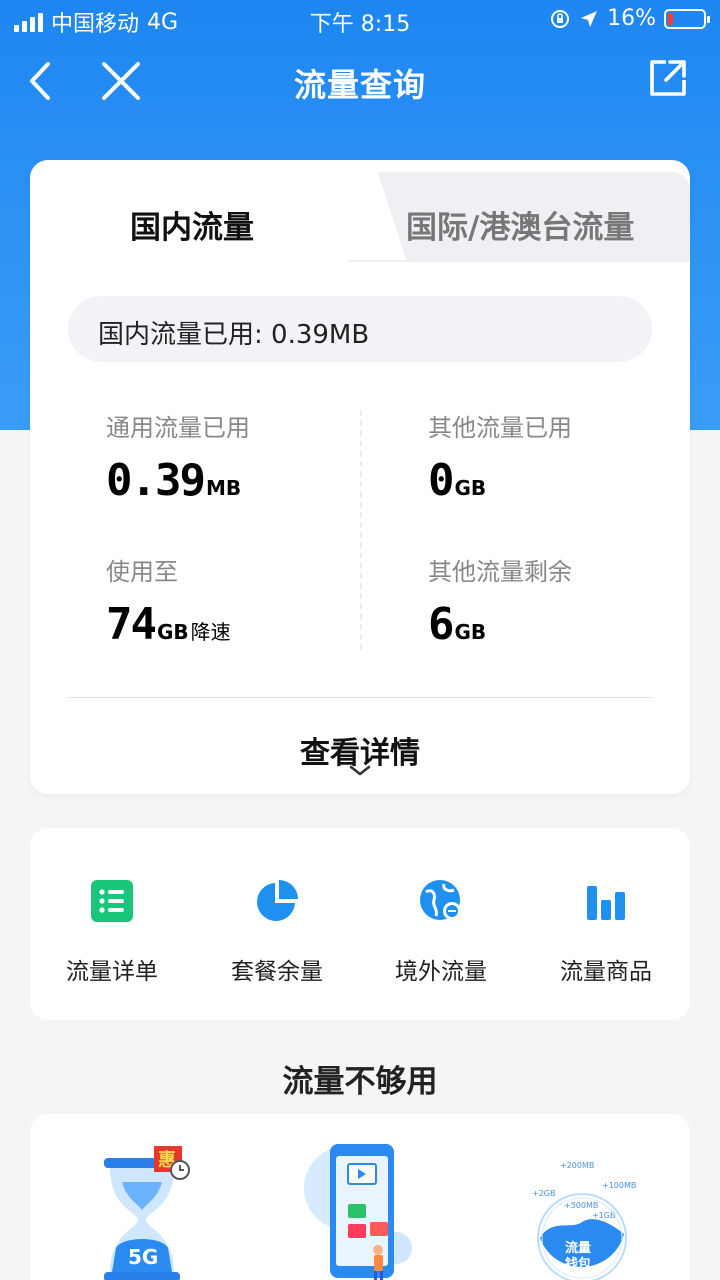 This screenshot has width=720, height=1280. Describe the element at coordinates (147, 1213) in the screenshot. I see `hourglass-5g-icon: 5G 惠` at that location.